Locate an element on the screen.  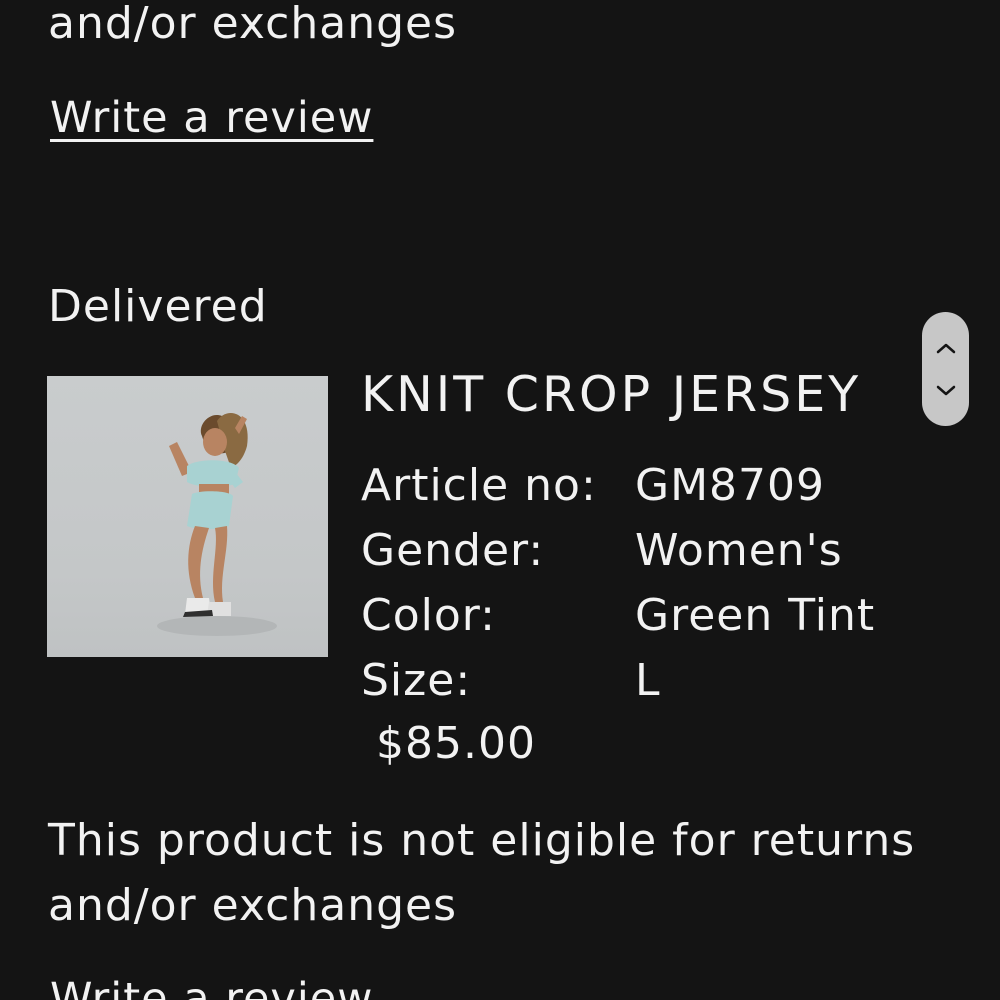
size-value: L is located at coordinates (648, 680).